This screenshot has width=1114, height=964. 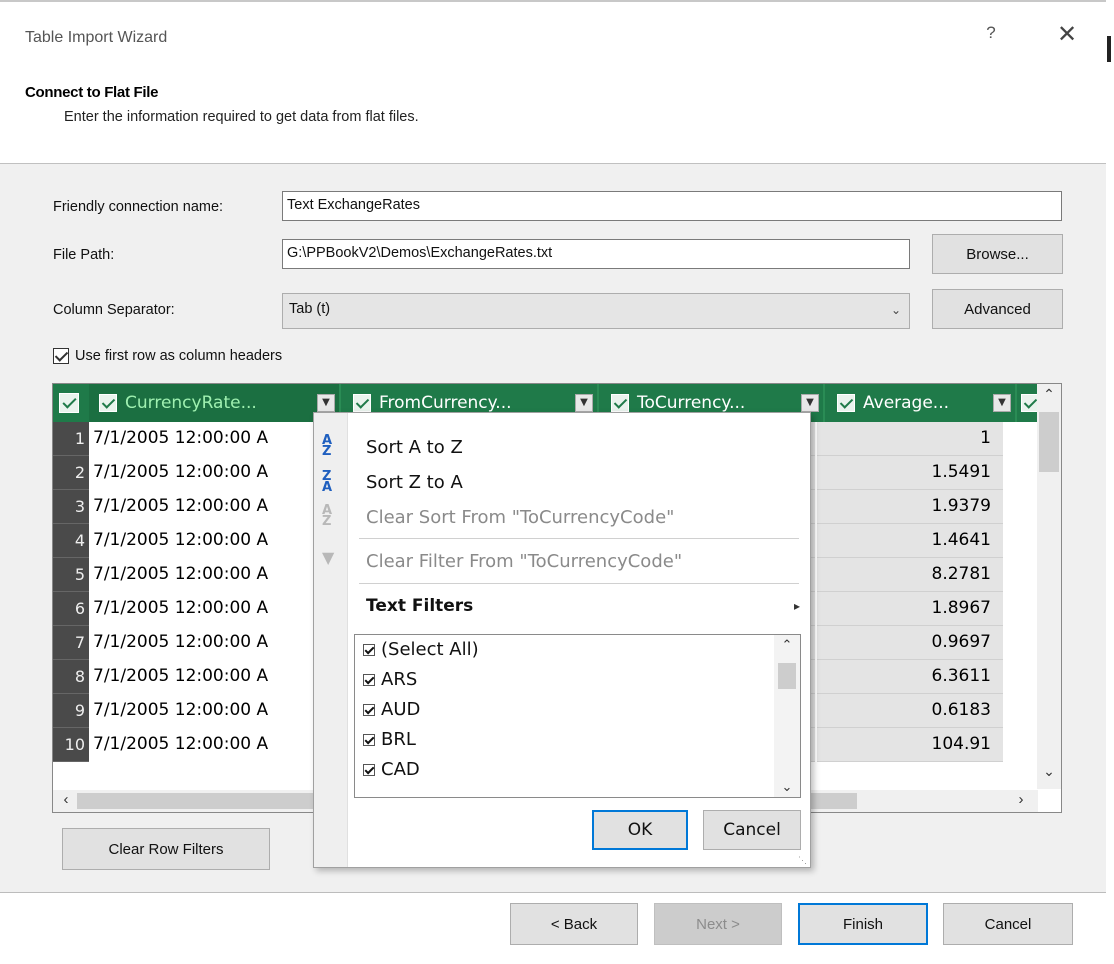 I want to click on filter-list-scrollbar: ⌃ ⌄, so click(x=787, y=716).